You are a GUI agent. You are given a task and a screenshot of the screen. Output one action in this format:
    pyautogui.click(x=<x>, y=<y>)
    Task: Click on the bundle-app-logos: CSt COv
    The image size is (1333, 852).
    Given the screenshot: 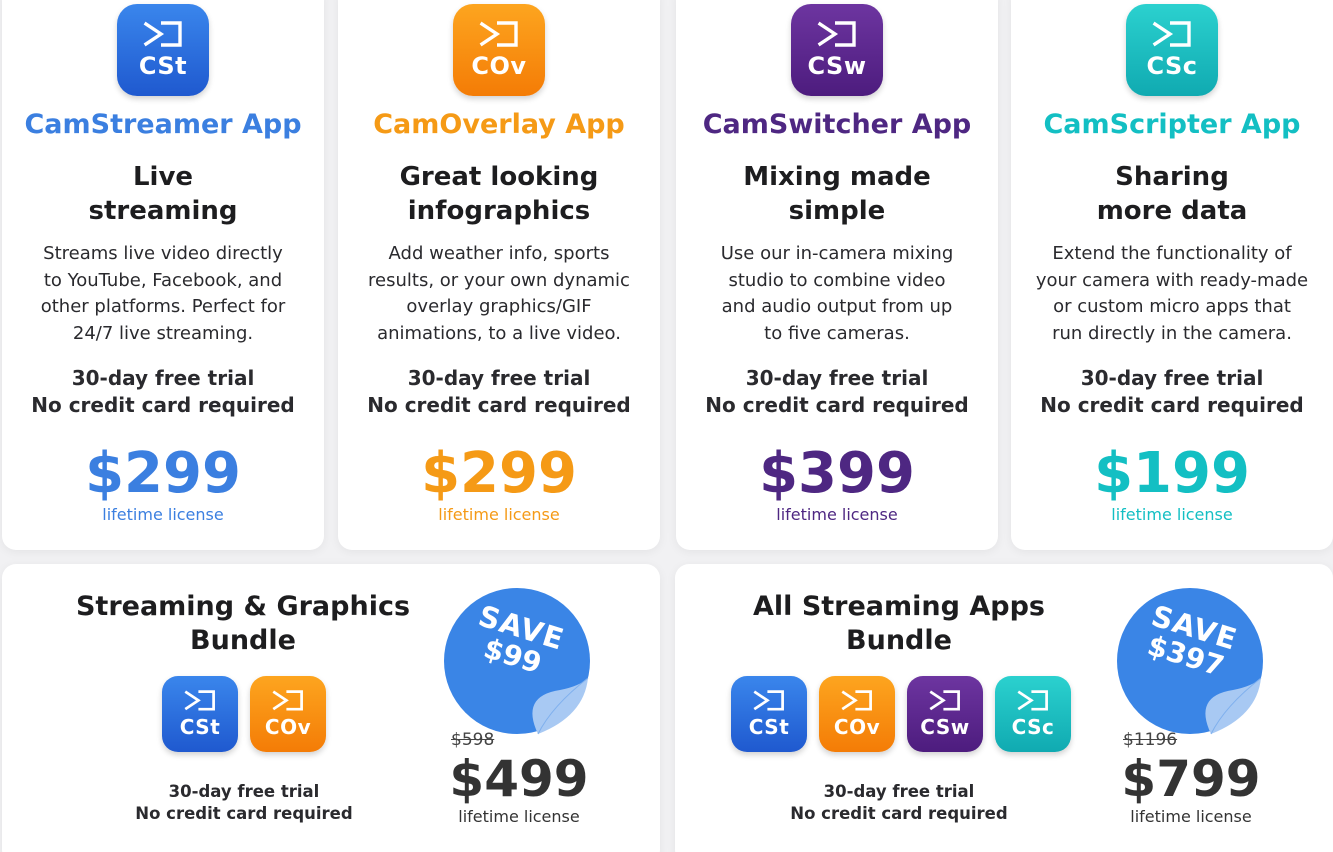 What is the action you would take?
    pyautogui.click(x=244, y=714)
    